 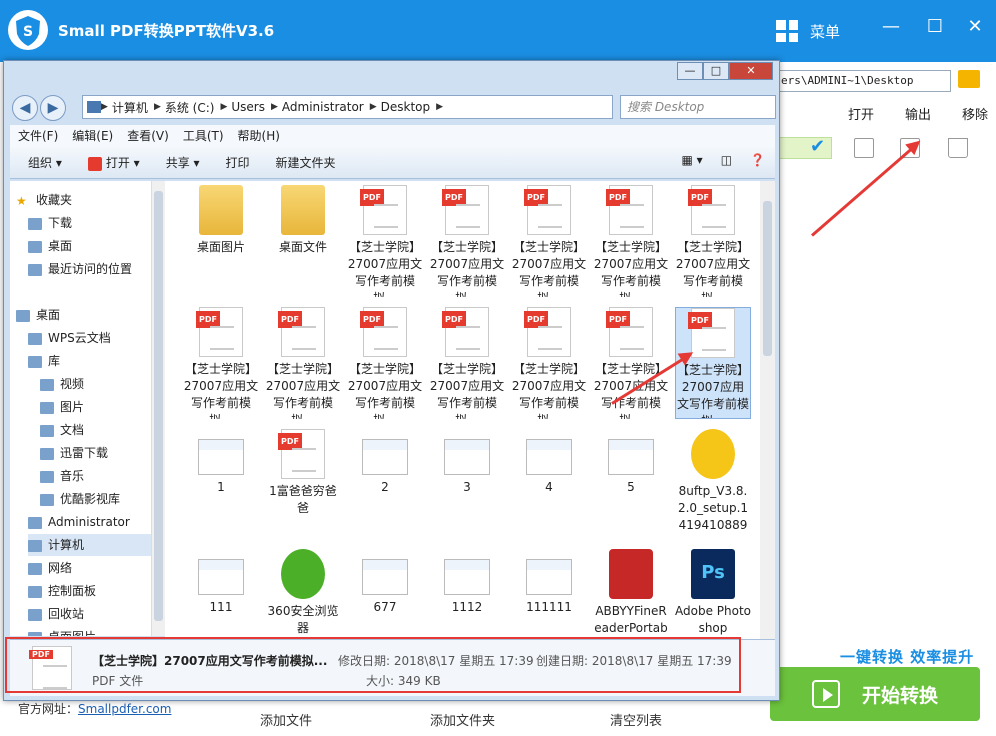 What do you see at coordinates (631, 485) in the screenshot?
I see `file-item: 5` at bounding box center [631, 485].